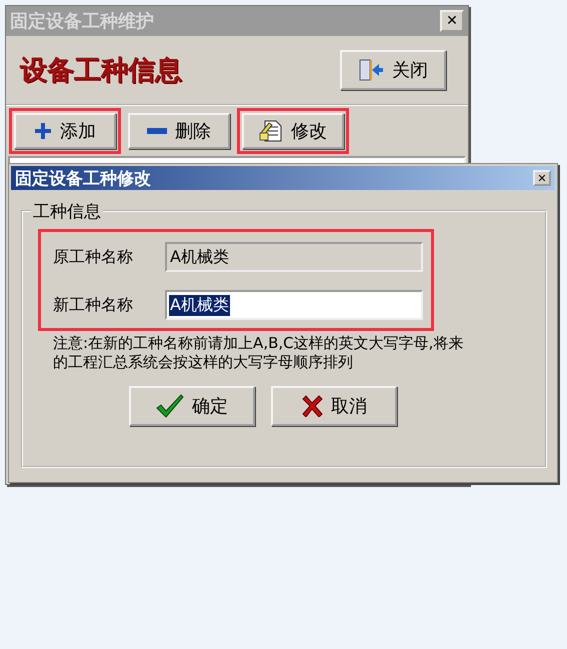 The width and height of the screenshot is (567, 649). Describe the element at coordinates (293, 131) in the screenshot. I see `toolbar-button: 修改` at that location.